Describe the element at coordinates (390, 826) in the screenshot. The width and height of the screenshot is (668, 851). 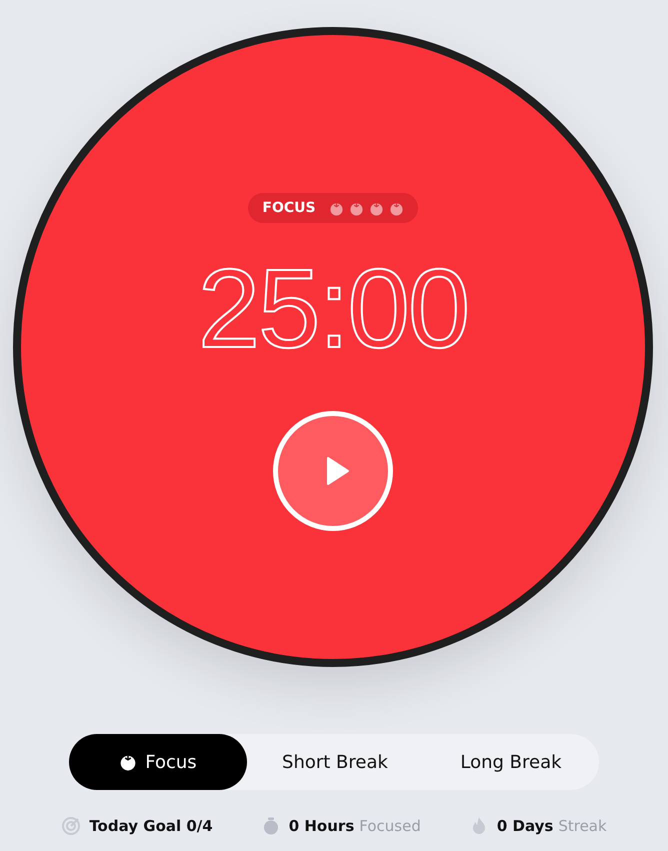
I see `stat-label: Focused` at that location.